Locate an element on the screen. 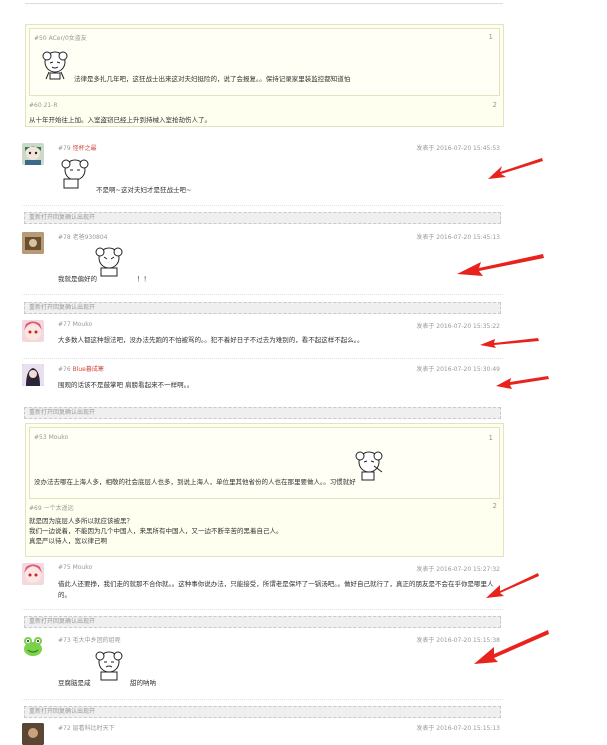 The image size is (607, 745). frog-avatar is located at coordinates (33, 646).